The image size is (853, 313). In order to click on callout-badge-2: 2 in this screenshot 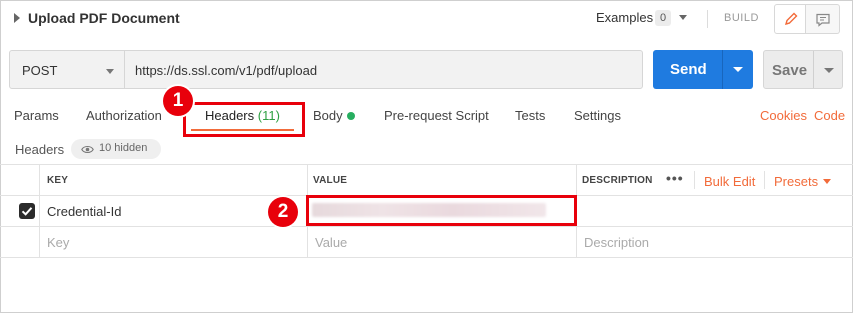, I will do `click(283, 212)`.